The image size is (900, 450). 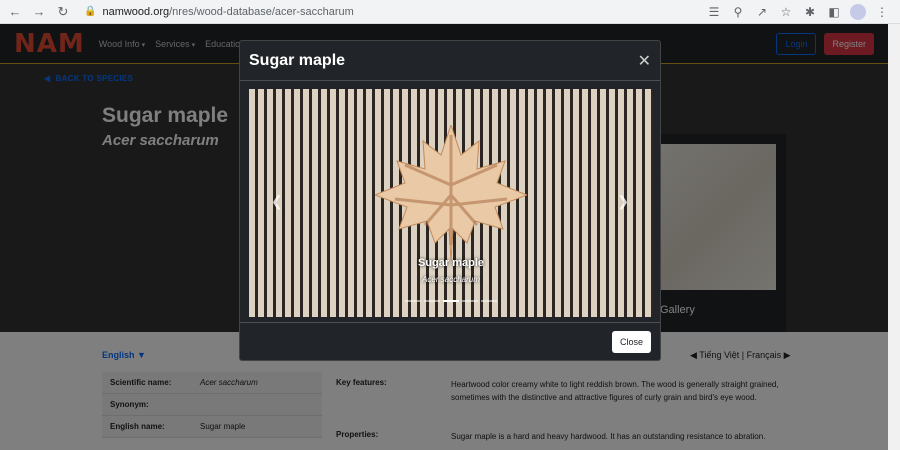 What do you see at coordinates (450, 61) in the screenshot?
I see `modal-header: Sugar maple ✕` at bounding box center [450, 61].